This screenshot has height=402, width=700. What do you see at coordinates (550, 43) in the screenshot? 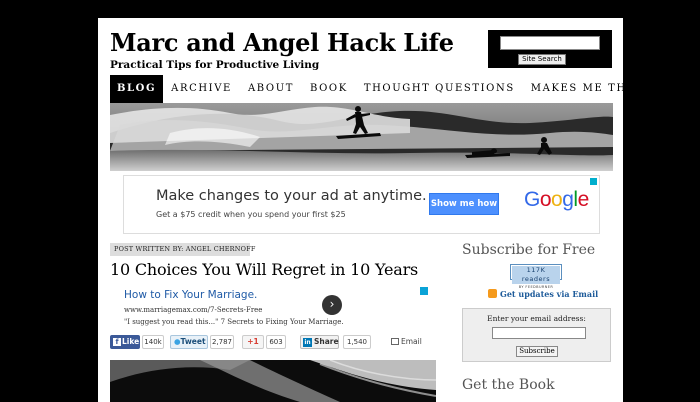
I see `search-input` at bounding box center [550, 43].